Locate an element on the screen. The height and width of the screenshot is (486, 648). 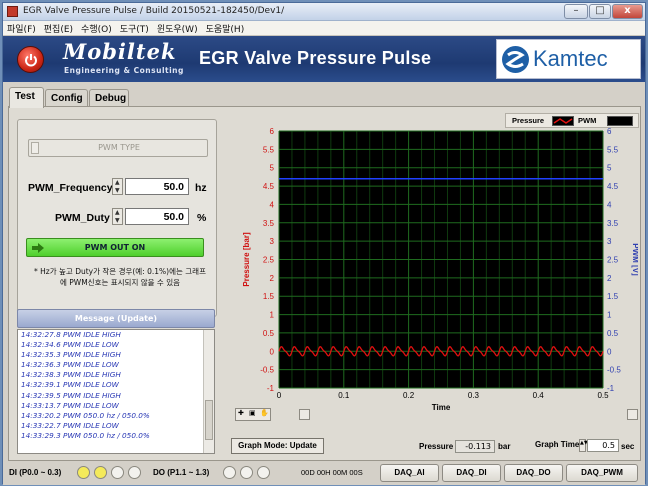
daq-di-button: DAQ_DI is located at coordinates (471, 473).